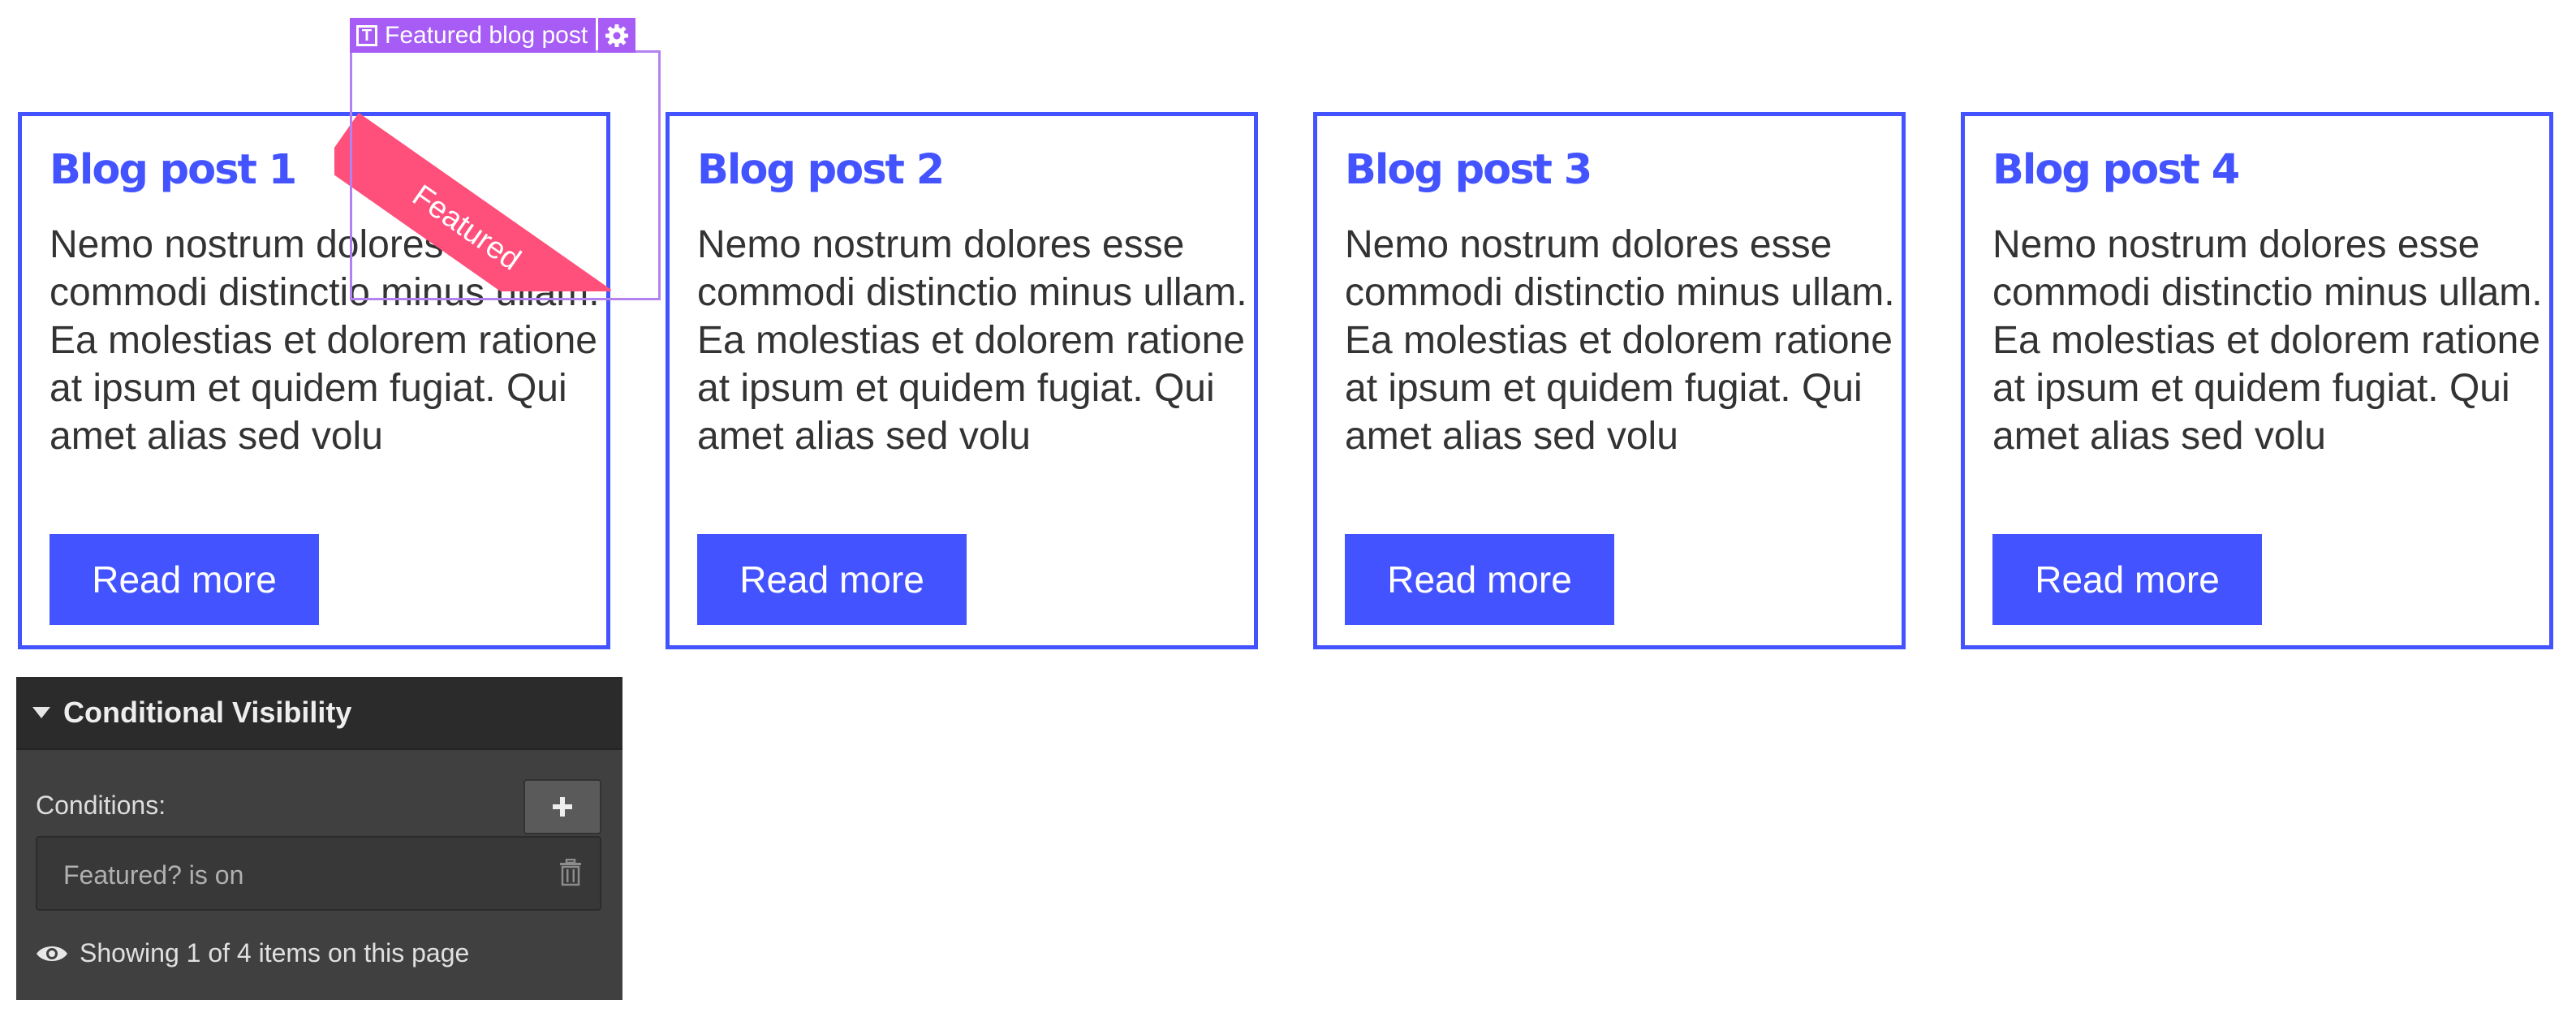 The height and width of the screenshot is (1017, 2576). Describe the element at coordinates (487, 35) in the screenshot. I see `selection-name: Featured blog post` at that location.